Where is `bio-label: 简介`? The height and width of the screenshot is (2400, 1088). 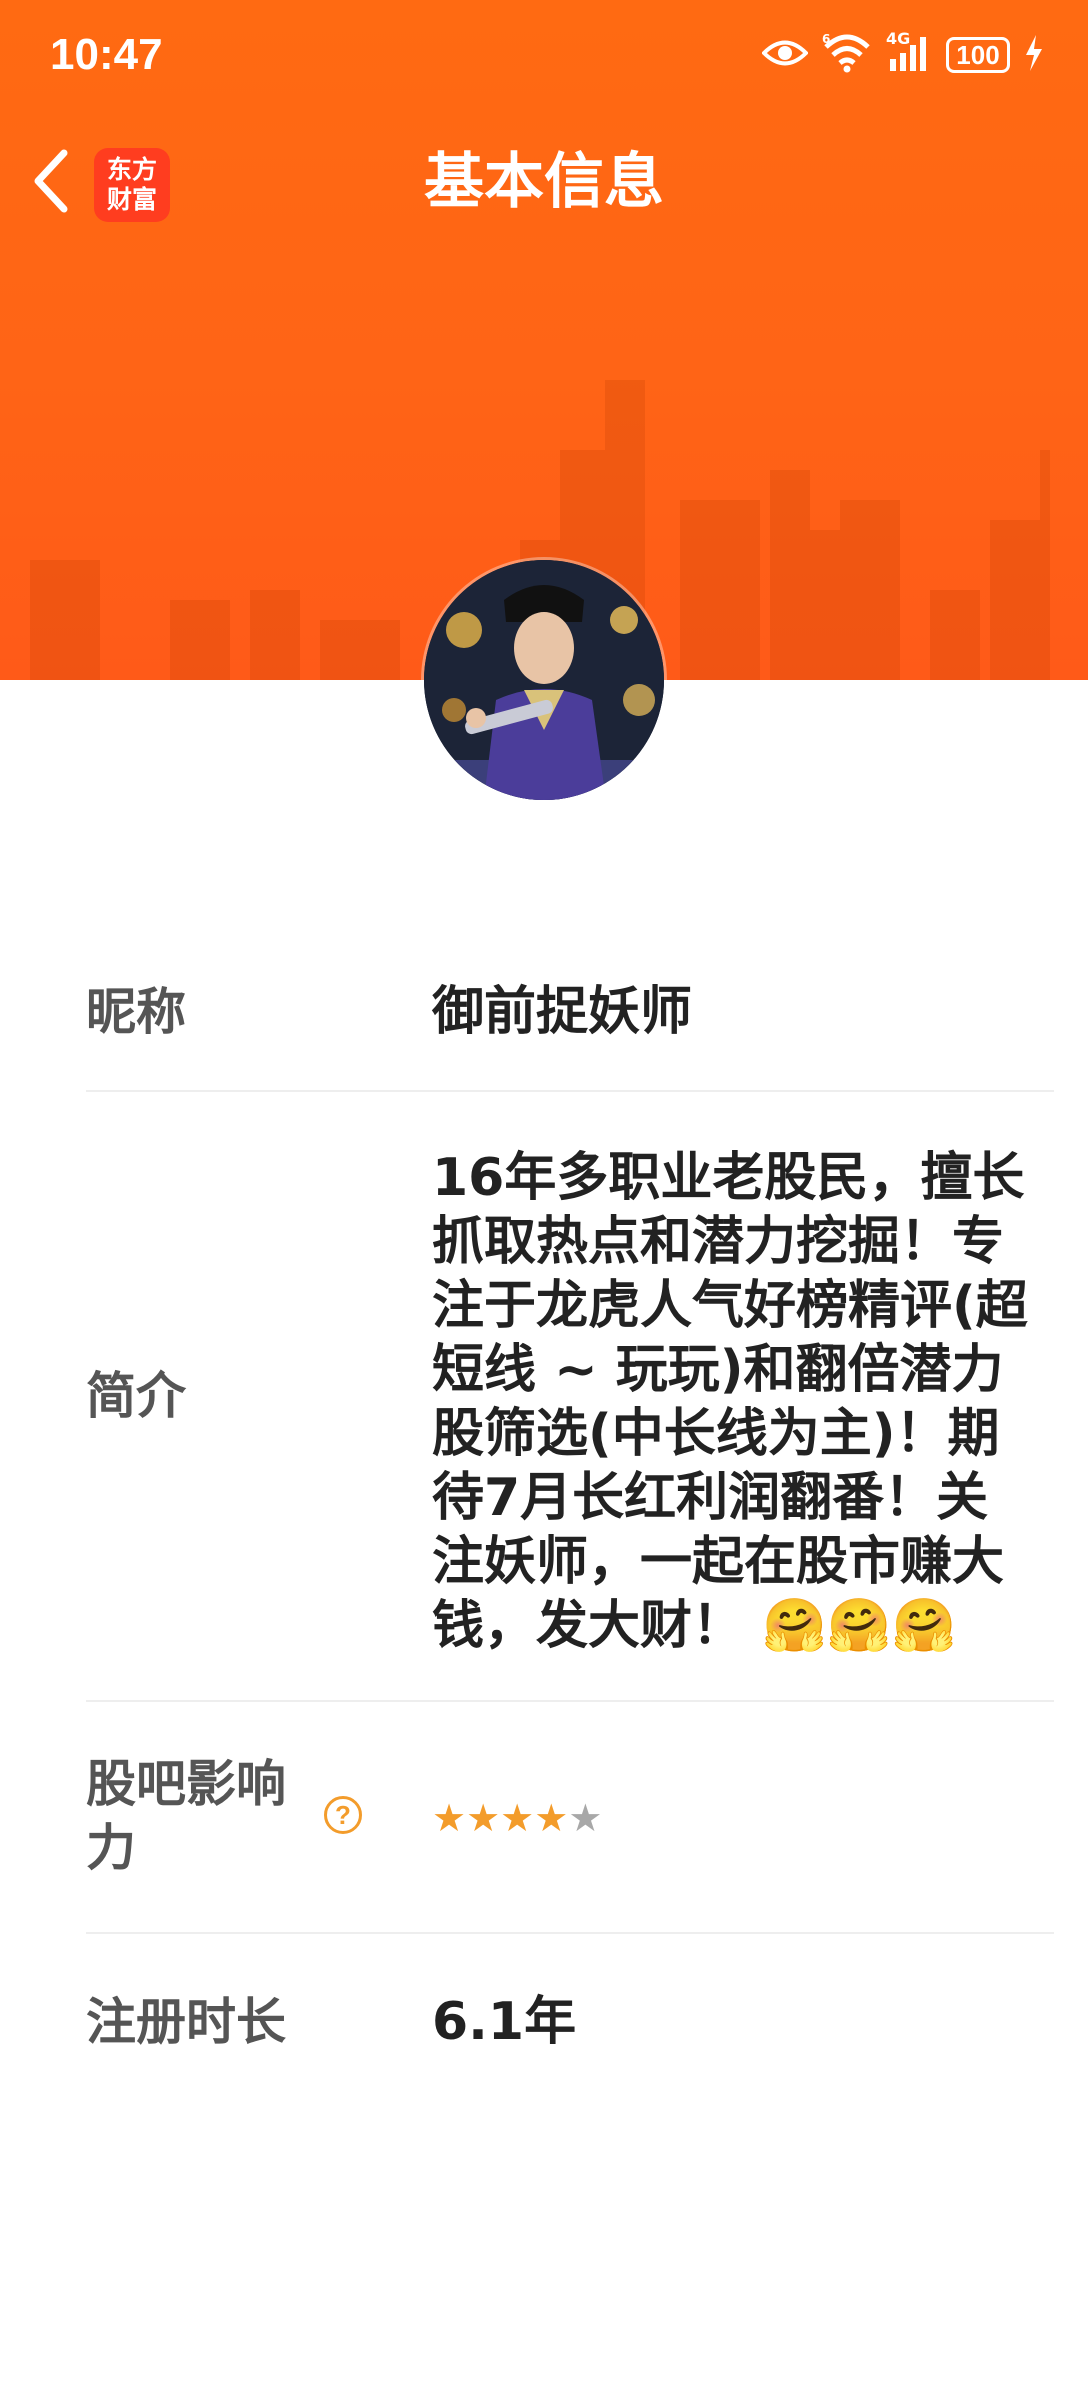 bio-label: 简介 is located at coordinates (136, 1396).